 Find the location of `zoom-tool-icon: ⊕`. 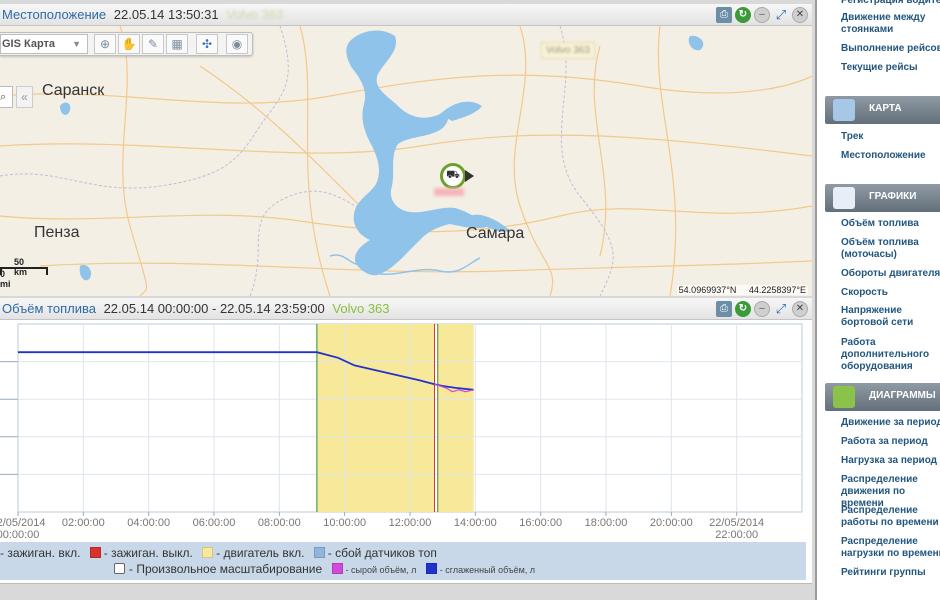

zoom-tool-icon: ⊕ is located at coordinates (105, 44).